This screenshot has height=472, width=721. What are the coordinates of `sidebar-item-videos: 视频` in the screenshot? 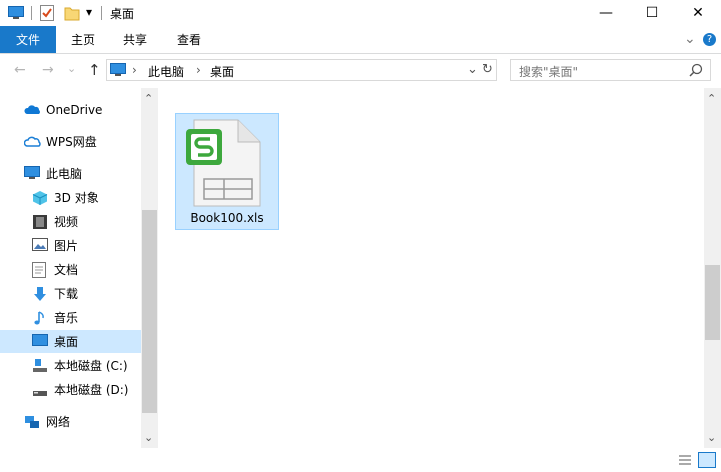 It's located at (86, 221).